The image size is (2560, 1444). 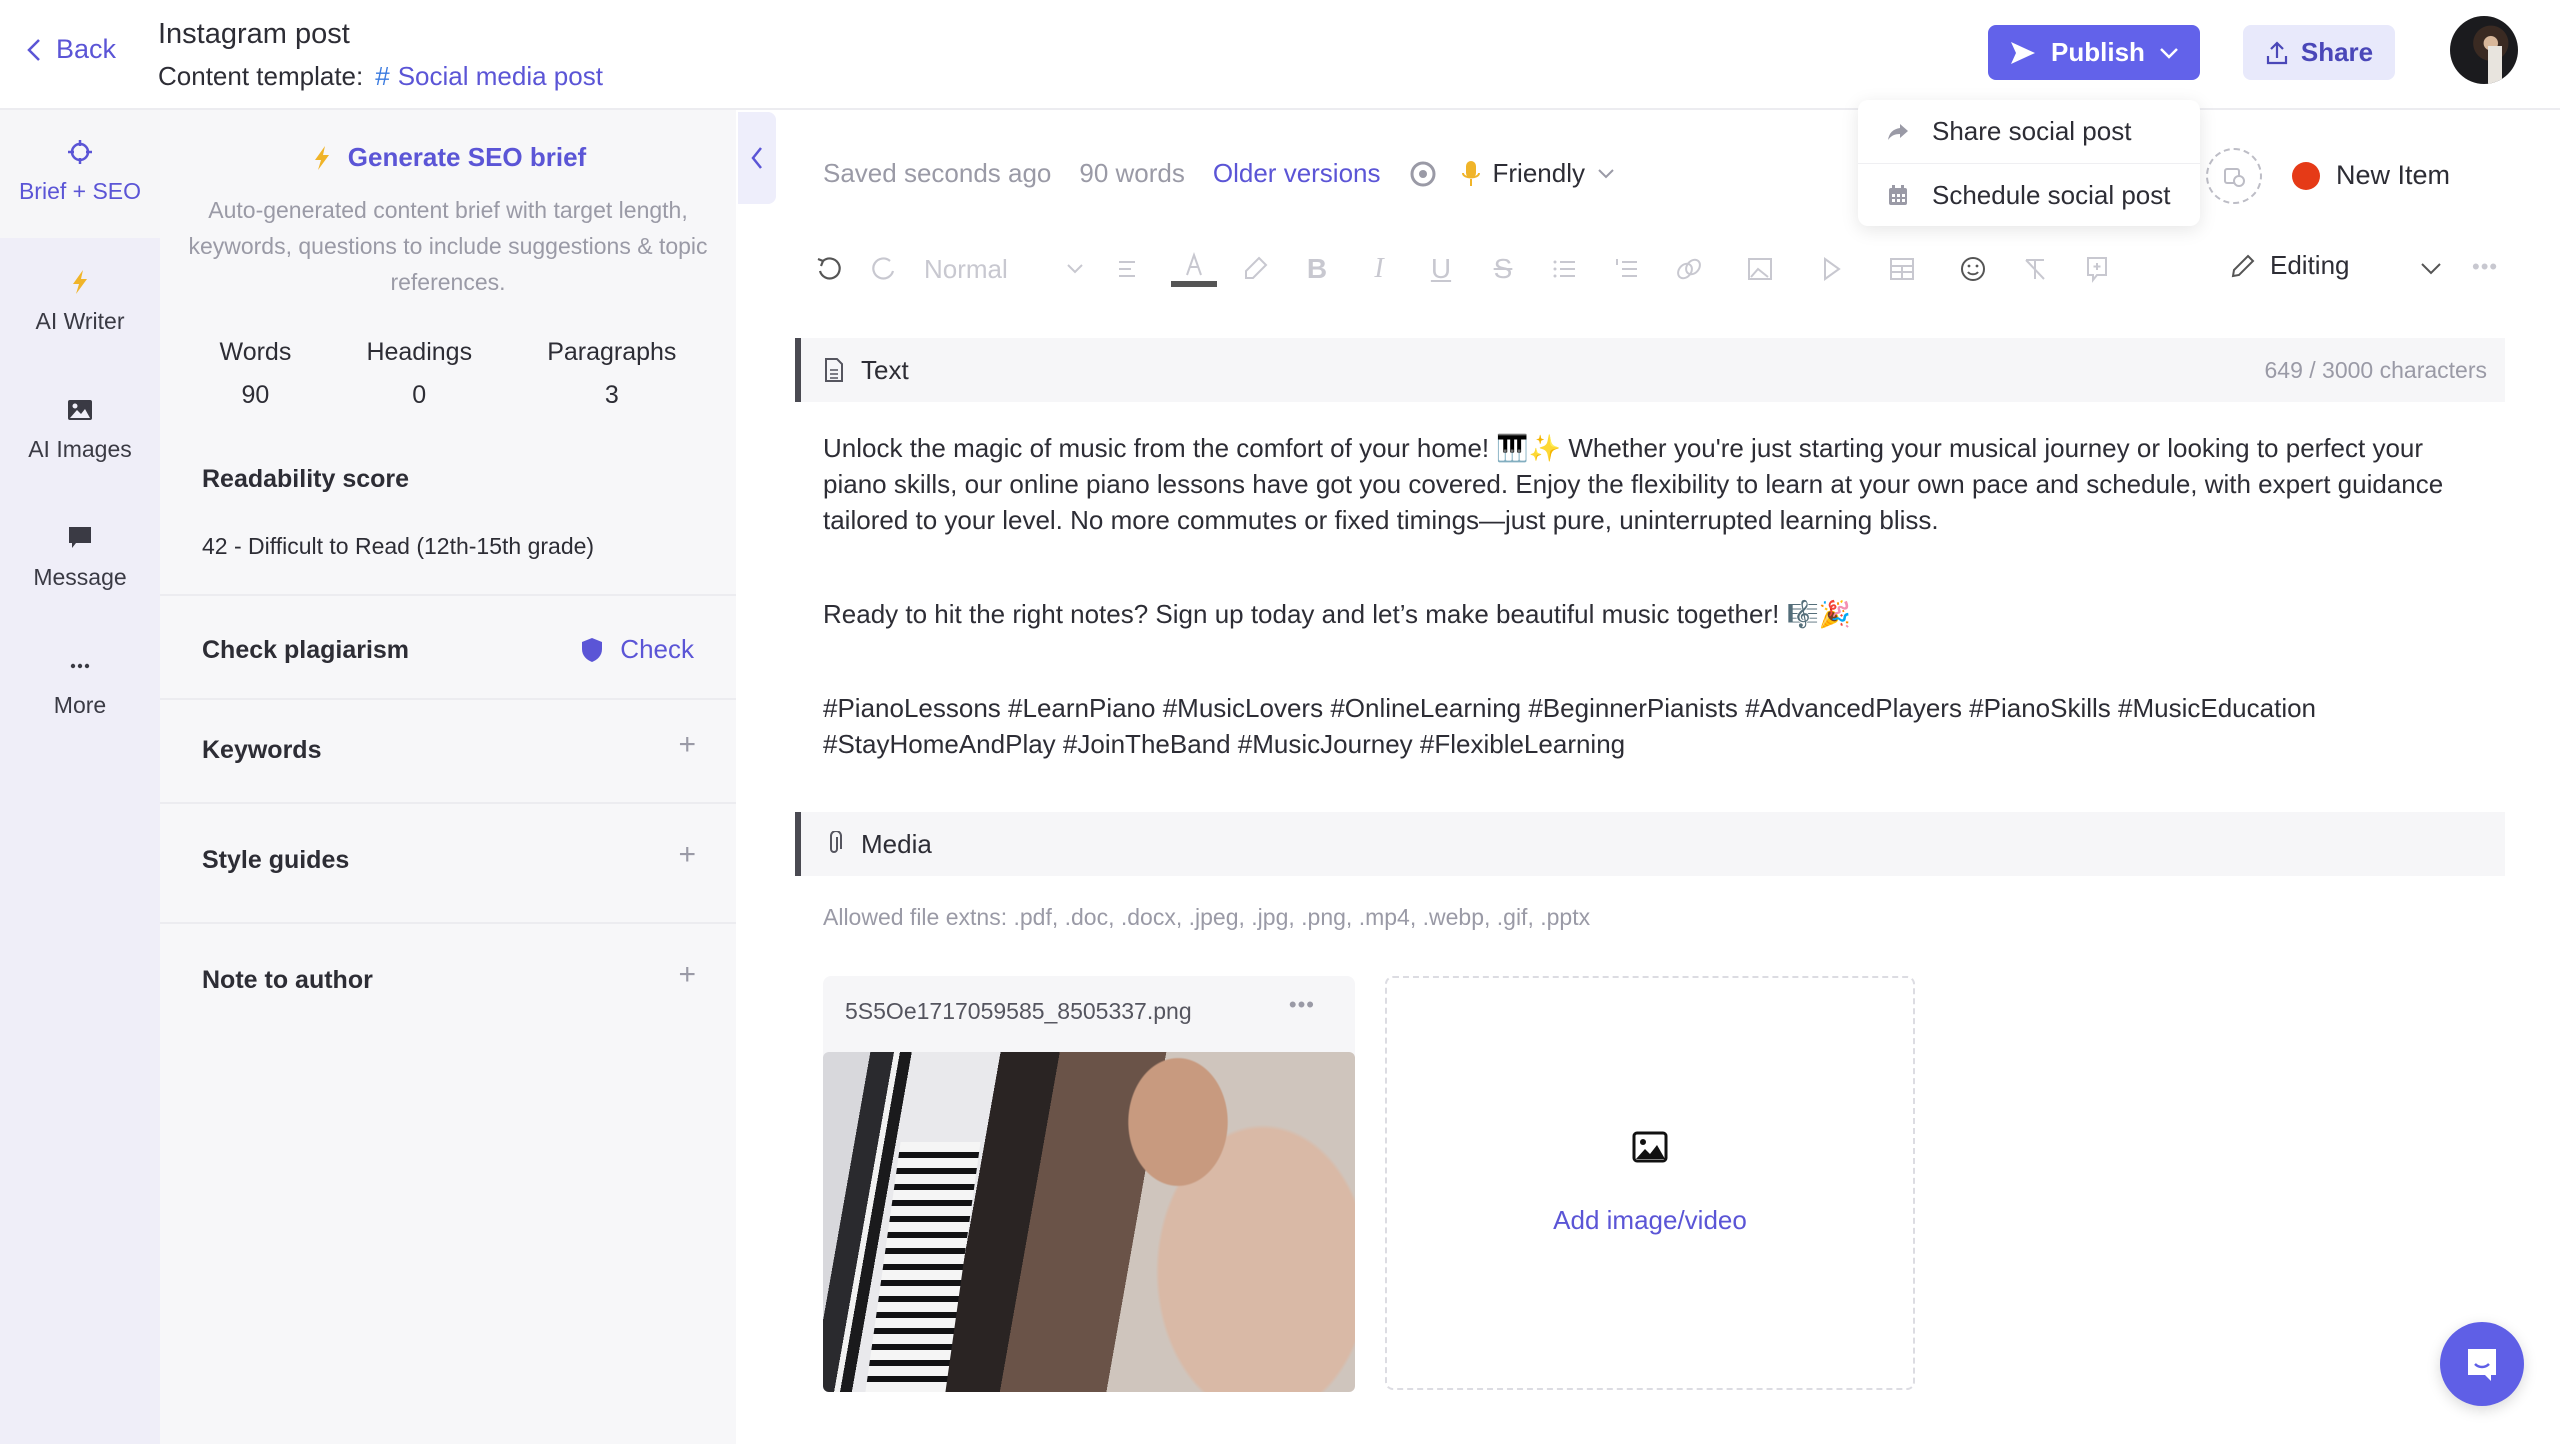 I want to click on readability-title: Readability score, so click(x=306, y=479).